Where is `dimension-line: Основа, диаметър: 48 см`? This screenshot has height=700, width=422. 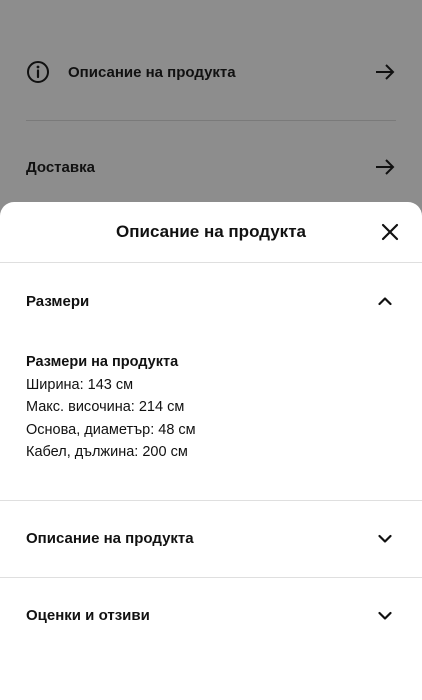 dimension-line: Основа, диаметър: 48 см is located at coordinates (111, 429).